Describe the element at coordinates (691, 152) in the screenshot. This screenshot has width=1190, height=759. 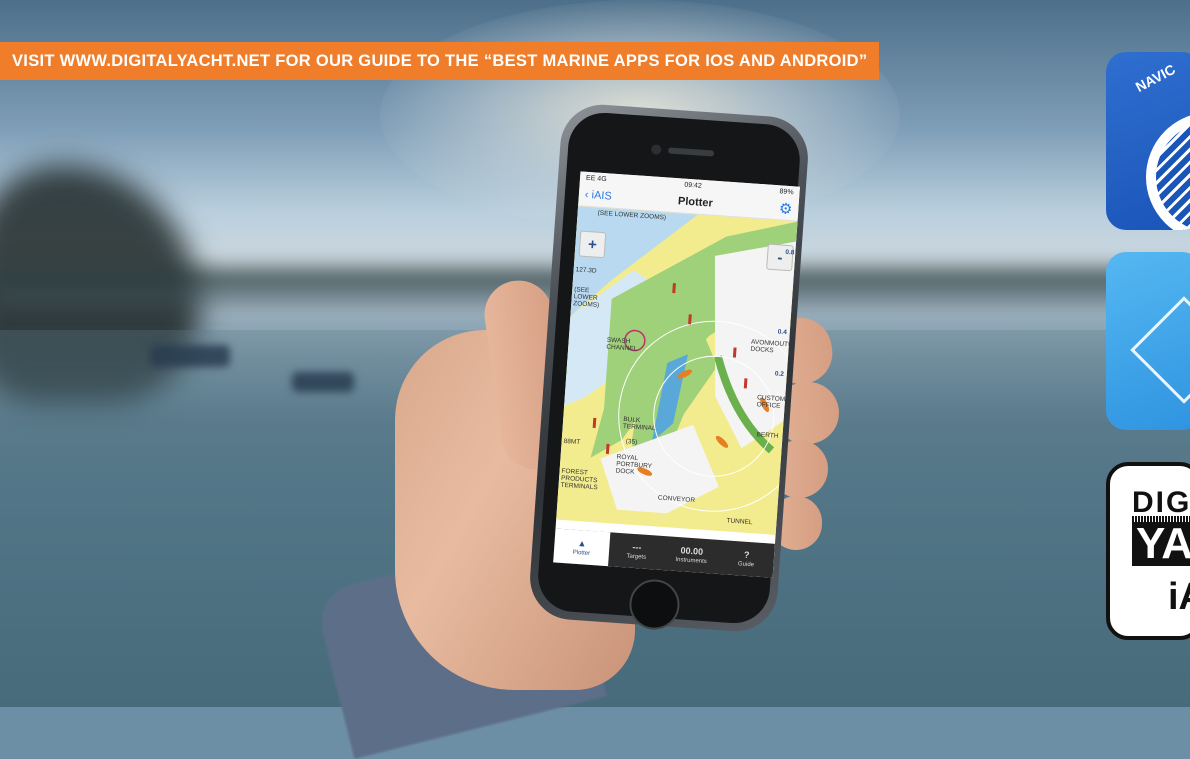
I see `speaker-grille` at that location.